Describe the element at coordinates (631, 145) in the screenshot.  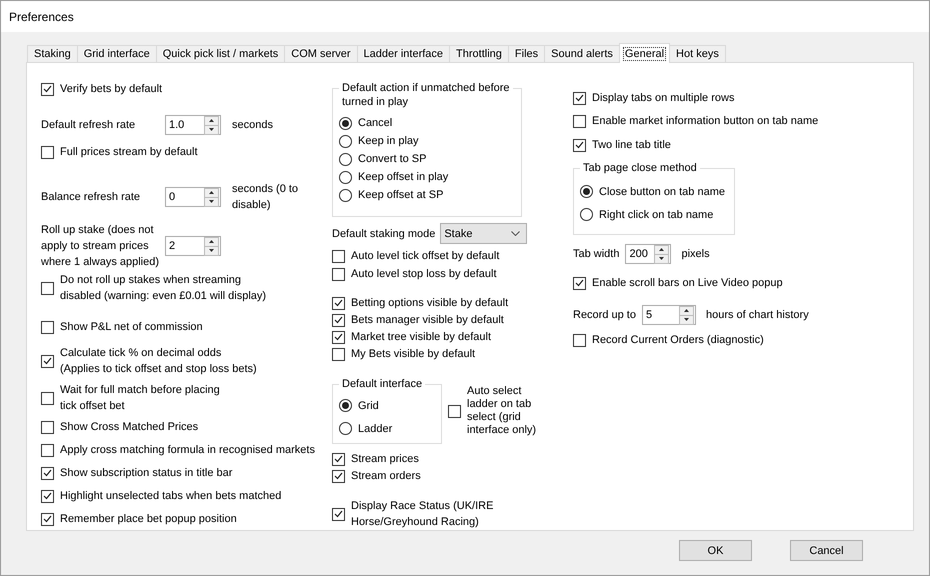
I see `checkbox-label: Two line tab title` at that location.